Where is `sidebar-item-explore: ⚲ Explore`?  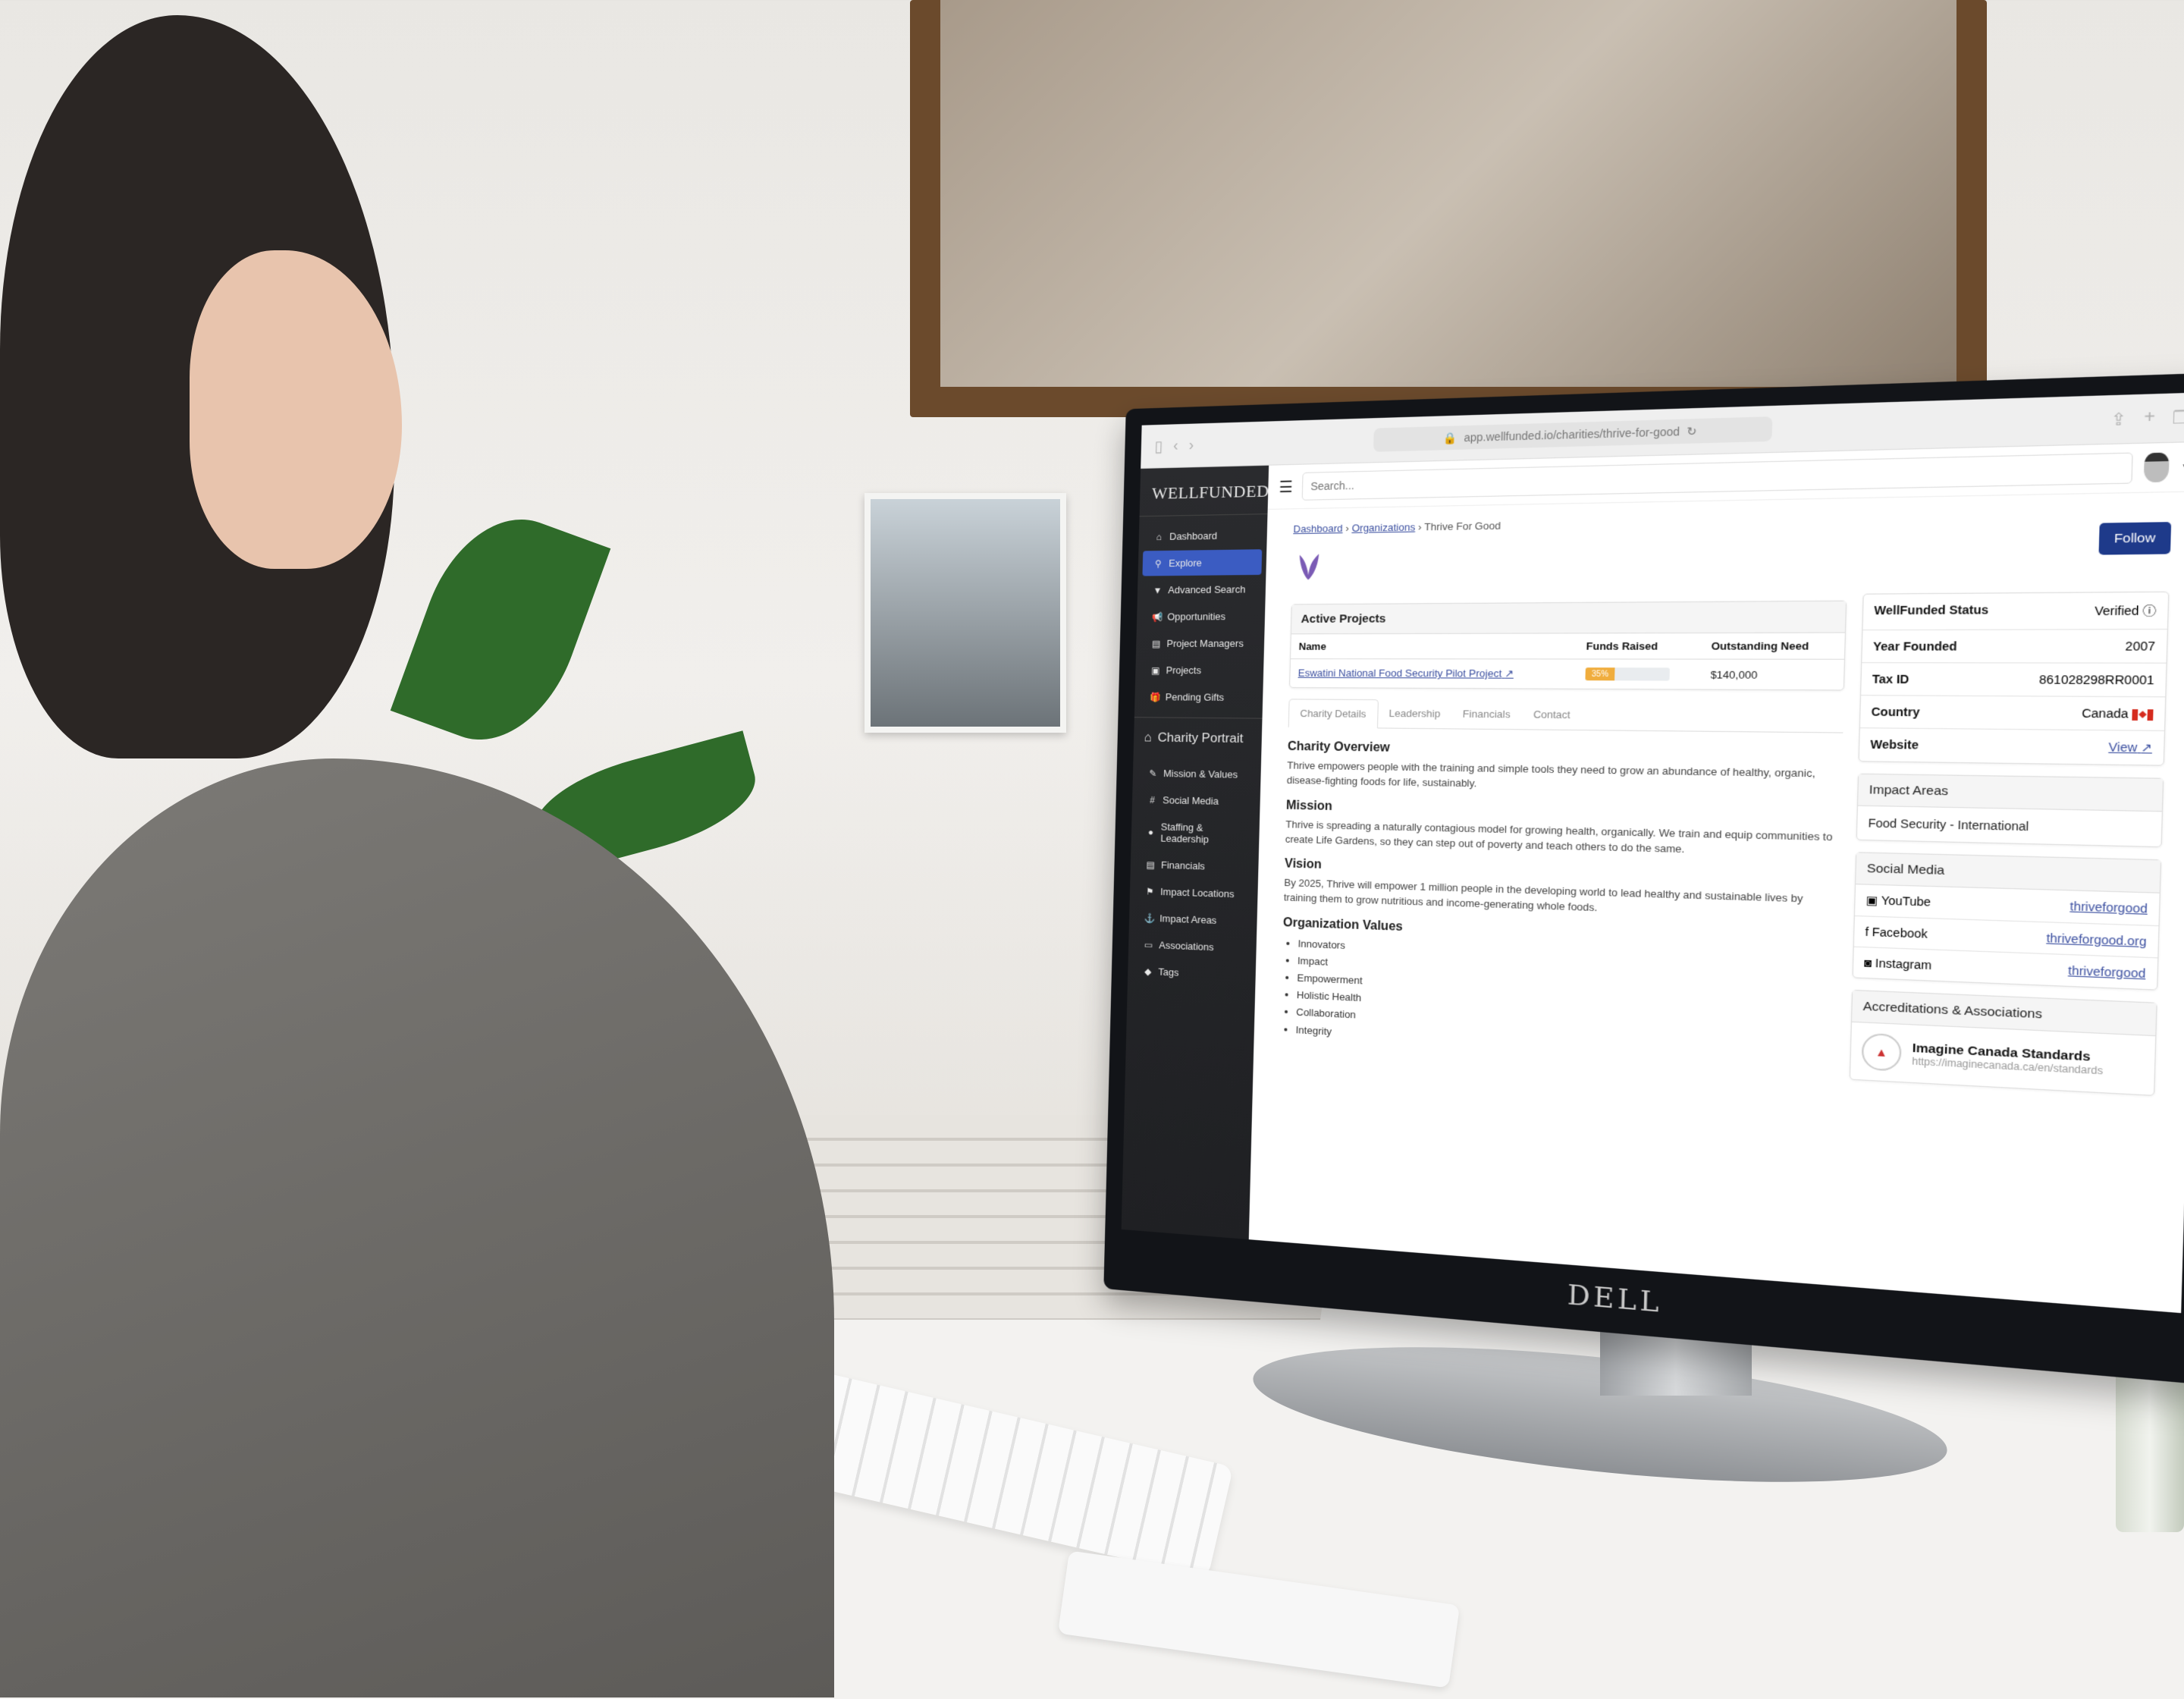 sidebar-item-explore: ⚲ Explore is located at coordinates (1202, 562).